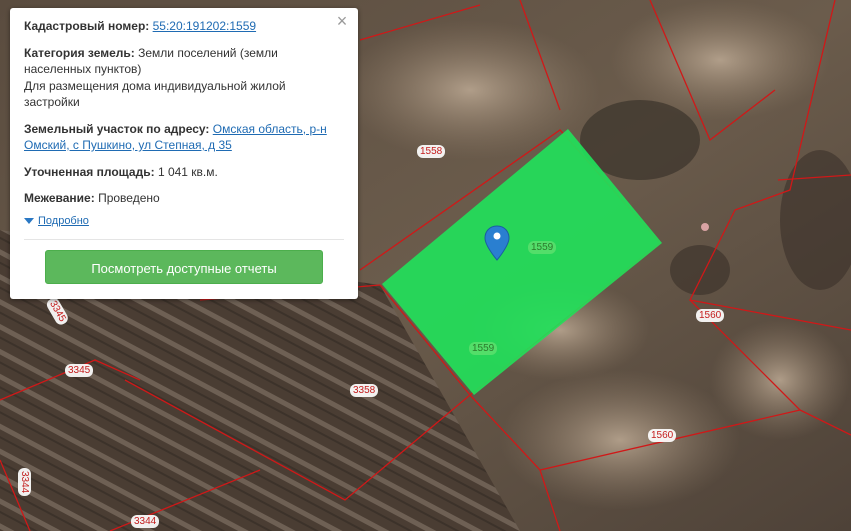 The width and height of the screenshot is (851, 531). Describe the element at coordinates (184, 221) in the screenshot. I see `details-toggle: Подробно` at that location.